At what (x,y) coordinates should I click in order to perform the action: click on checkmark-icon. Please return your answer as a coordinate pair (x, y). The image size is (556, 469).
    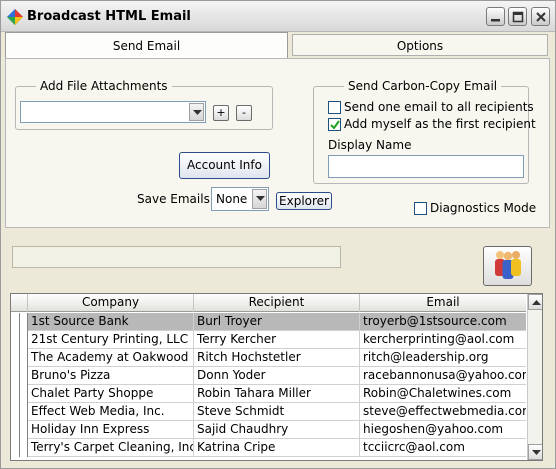
    Looking at the image, I should click on (335, 125).